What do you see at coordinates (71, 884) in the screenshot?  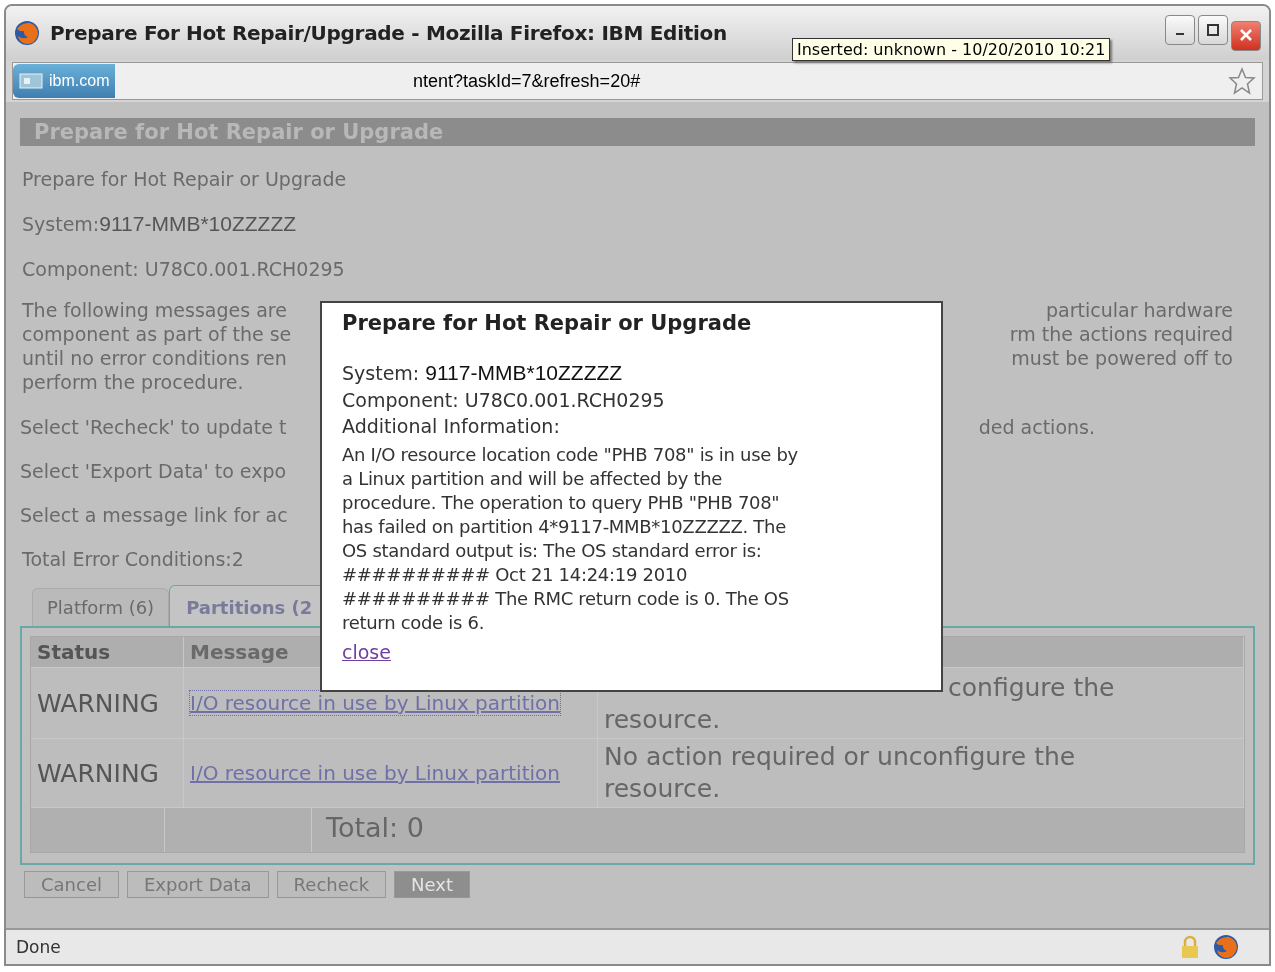 I see `action-button: Cancel` at bounding box center [71, 884].